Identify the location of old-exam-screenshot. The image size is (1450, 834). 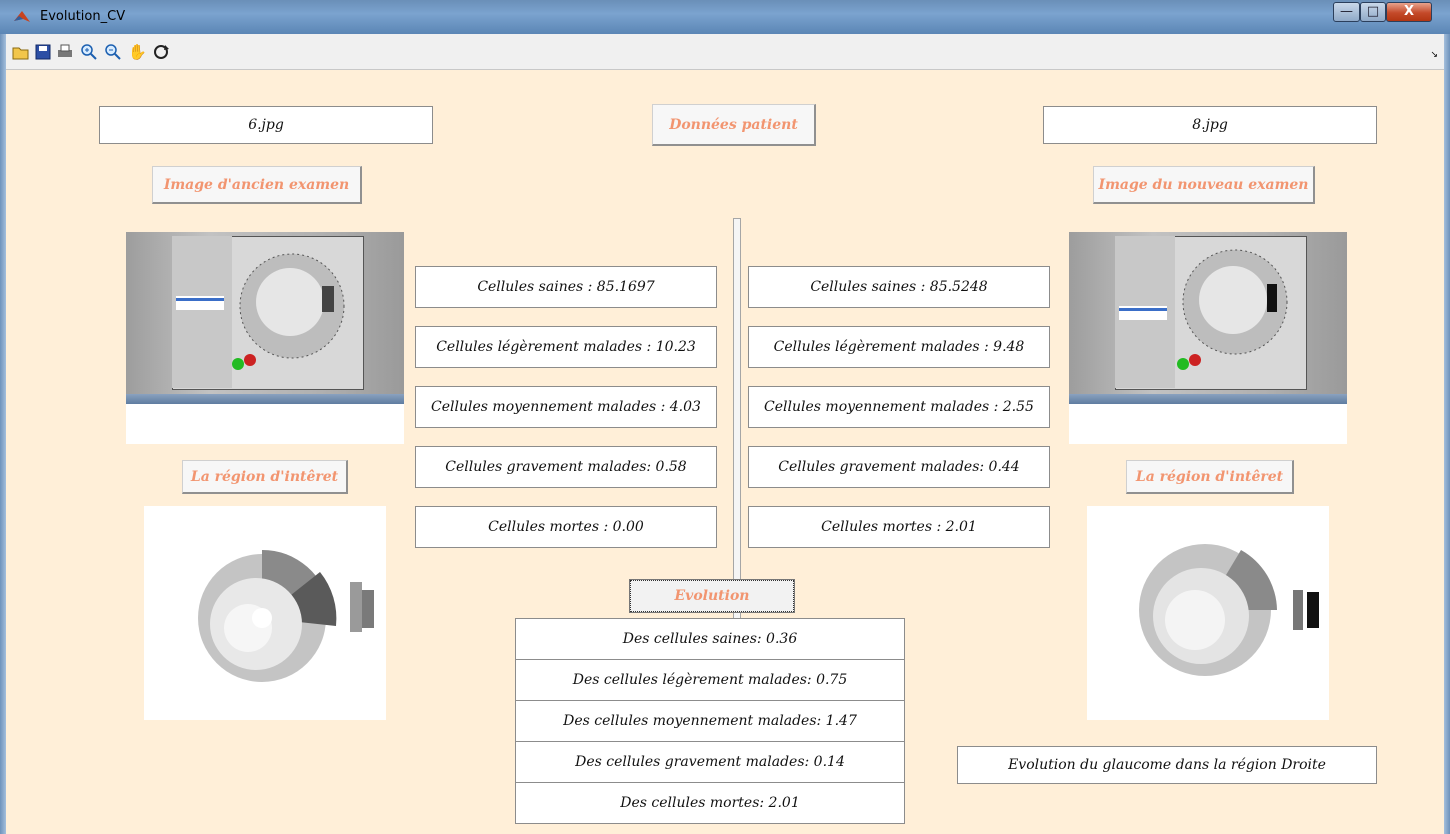
(265, 318).